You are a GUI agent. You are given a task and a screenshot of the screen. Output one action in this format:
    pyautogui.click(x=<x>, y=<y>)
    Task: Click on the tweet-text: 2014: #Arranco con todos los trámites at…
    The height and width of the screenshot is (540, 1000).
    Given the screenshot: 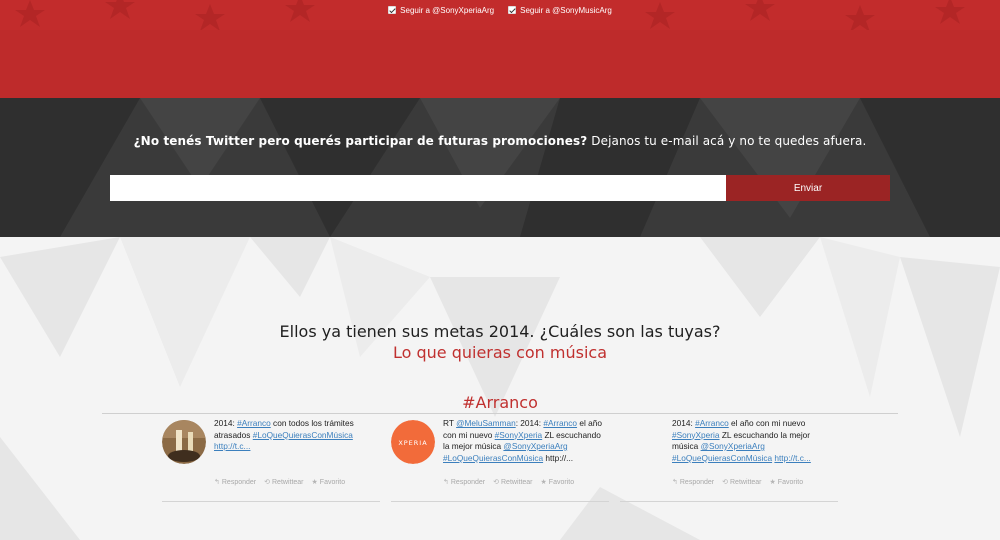 What is the action you would take?
    pyautogui.click(x=297, y=435)
    